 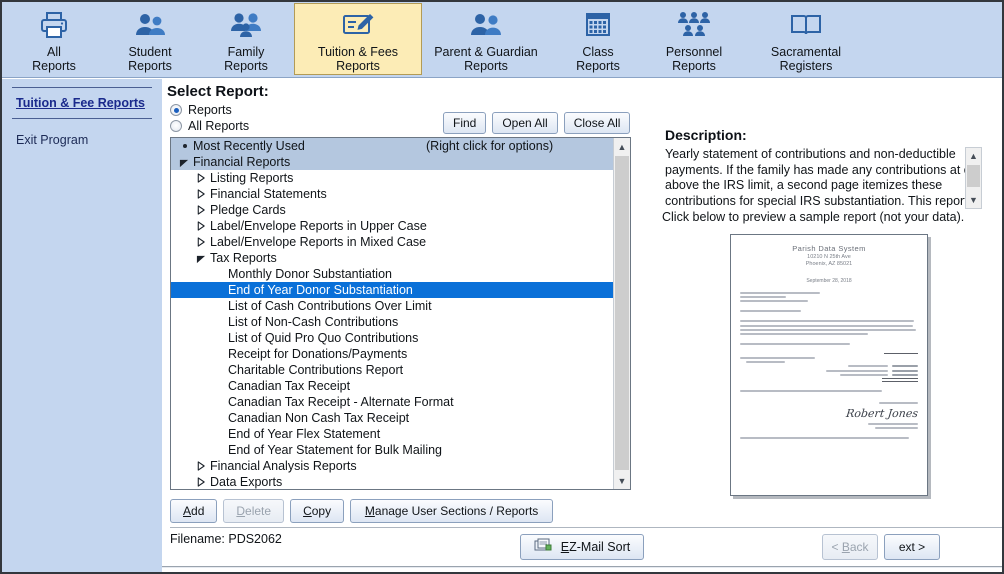 What do you see at coordinates (598, 39) in the screenshot?
I see `toolbar-item-class-reports: Class Reports` at bounding box center [598, 39].